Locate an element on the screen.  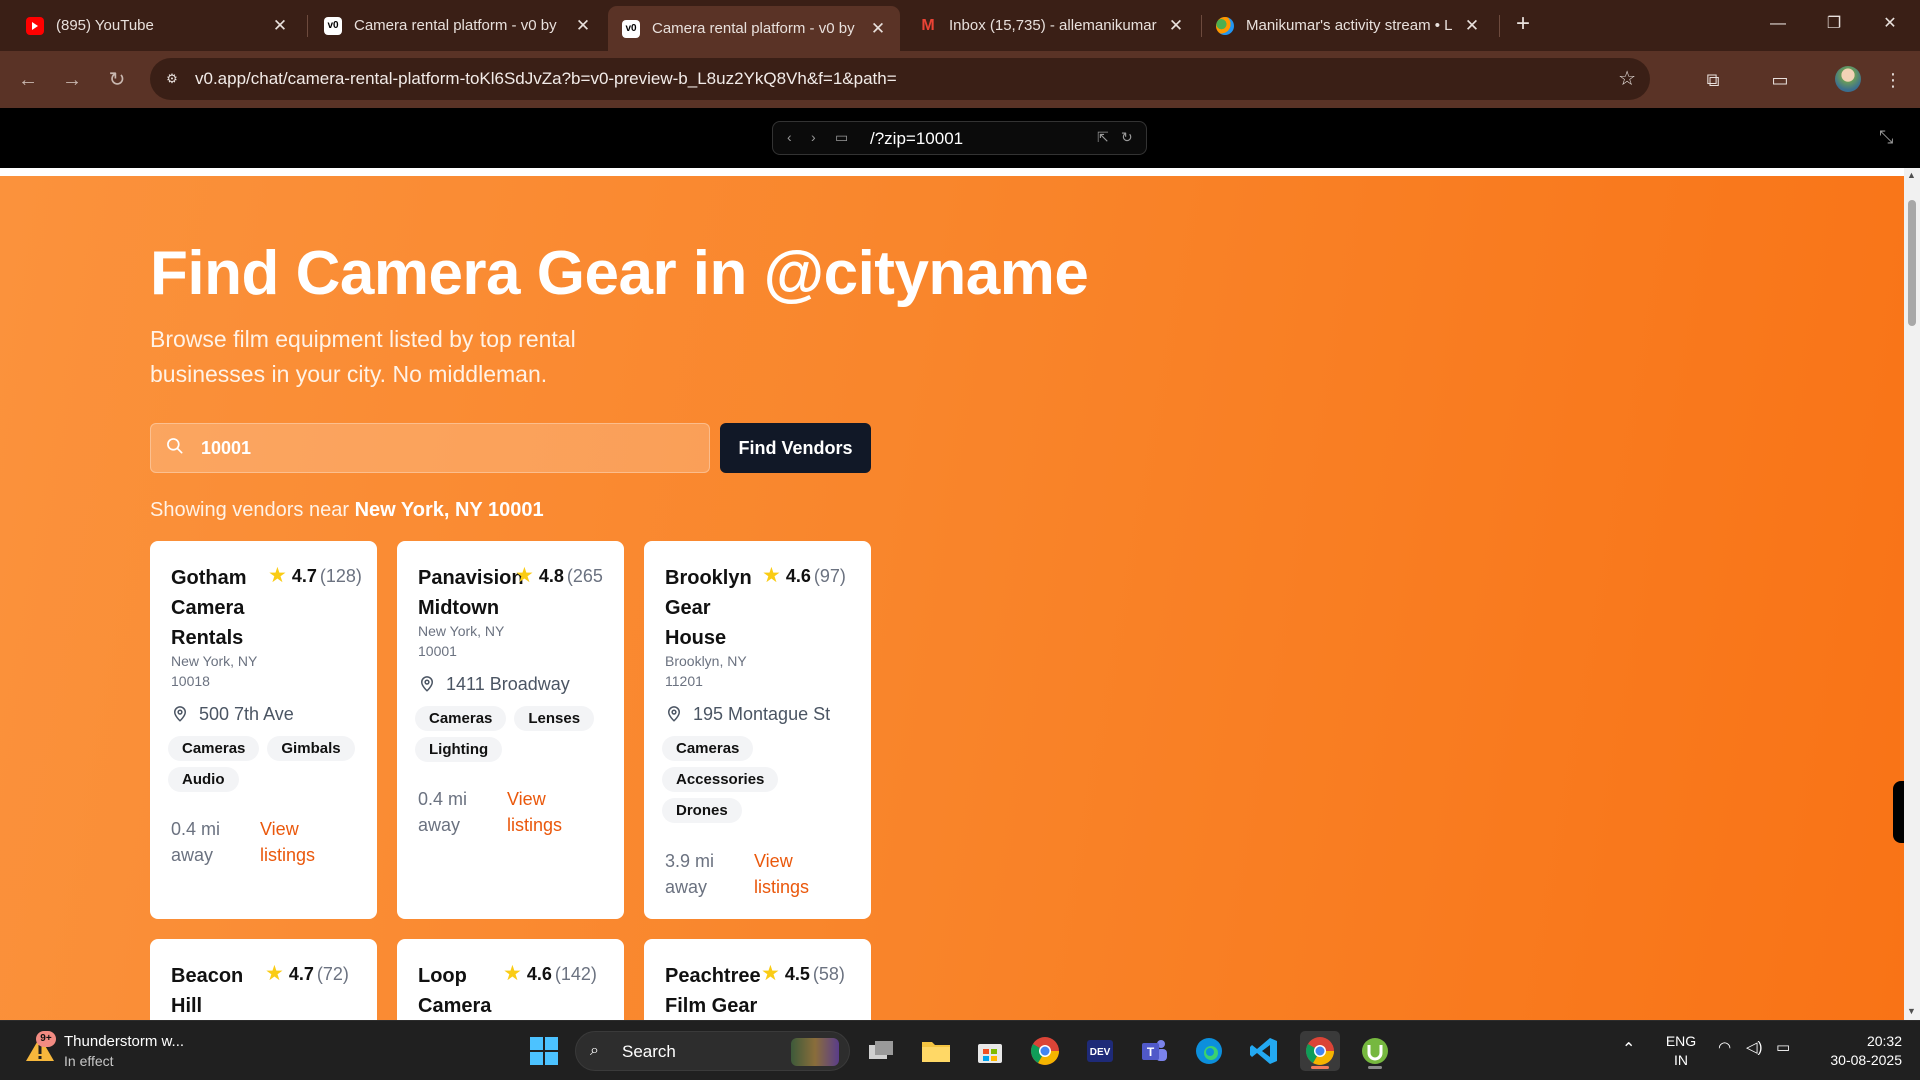
tag-chip: Gimbals is located at coordinates (311, 748).